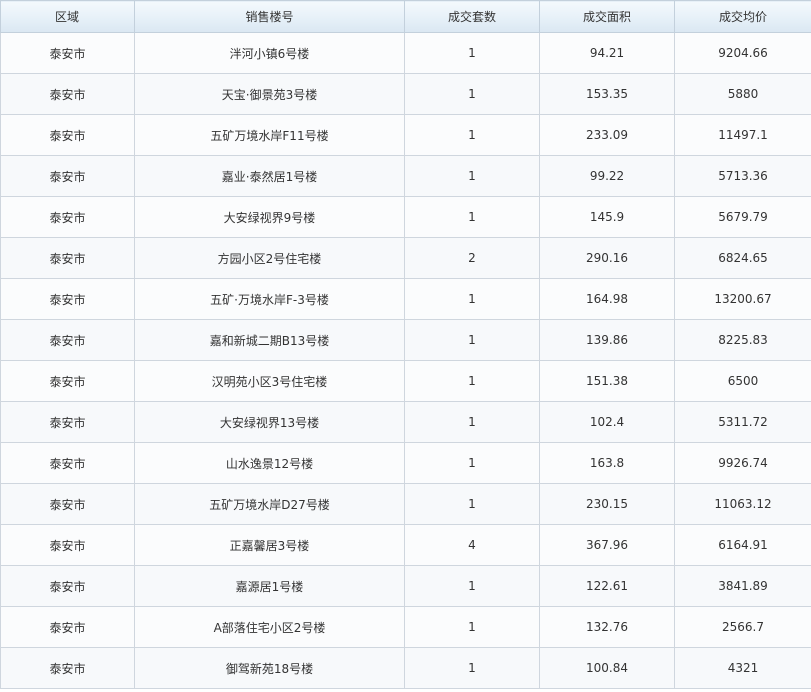 The height and width of the screenshot is (692, 811). What do you see at coordinates (607, 545) in the screenshot?
I see `cell-area: 367.96` at bounding box center [607, 545].